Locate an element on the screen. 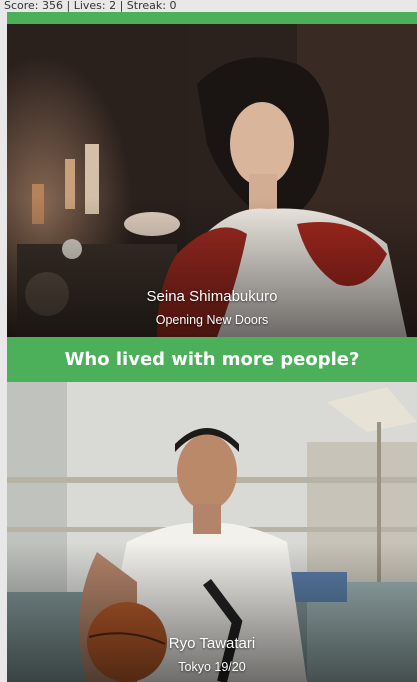 The height and width of the screenshot is (682, 417). contestant-name-bottom: Ryo Tawatari is located at coordinates (212, 643).